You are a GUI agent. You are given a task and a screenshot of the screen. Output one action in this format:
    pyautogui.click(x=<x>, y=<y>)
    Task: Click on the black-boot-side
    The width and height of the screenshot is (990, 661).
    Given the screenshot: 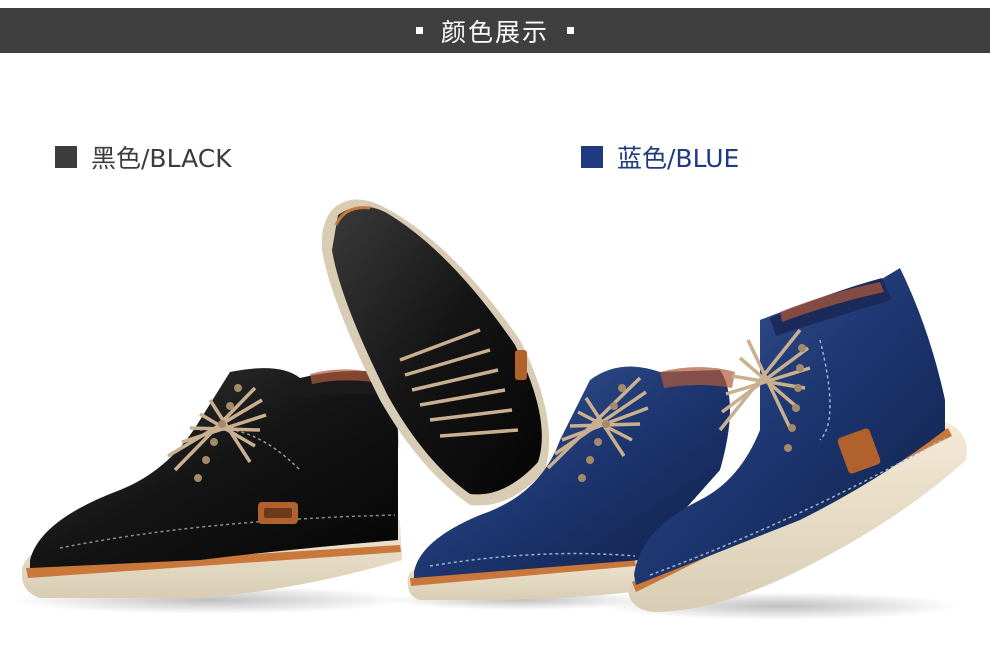 What is the action you would take?
    pyautogui.click(x=212, y=483)
    